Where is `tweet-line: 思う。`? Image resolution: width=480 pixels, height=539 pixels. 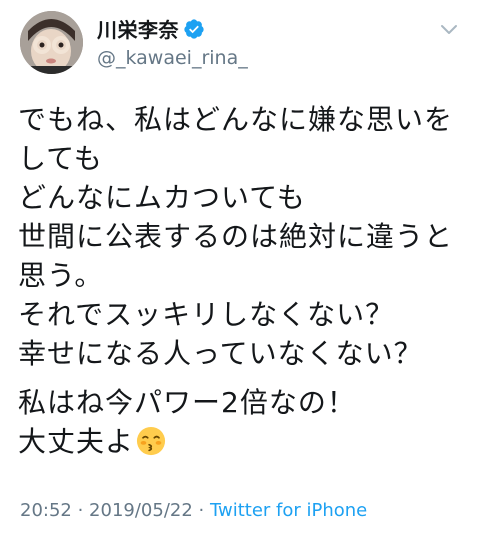 tweet-line: 思う。 is located at coordinates (61, 275).